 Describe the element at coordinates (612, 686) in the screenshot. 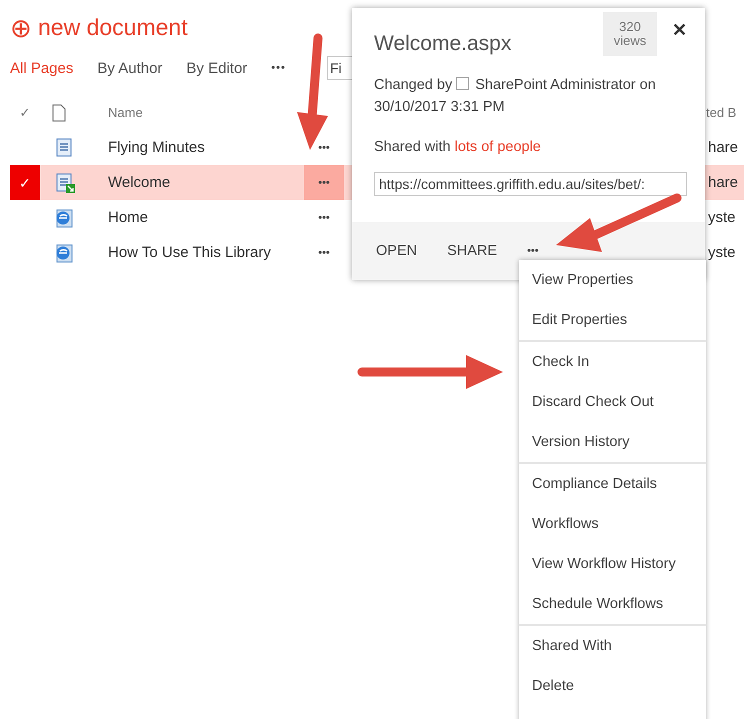

I see `menu-item: Delete` at that location.